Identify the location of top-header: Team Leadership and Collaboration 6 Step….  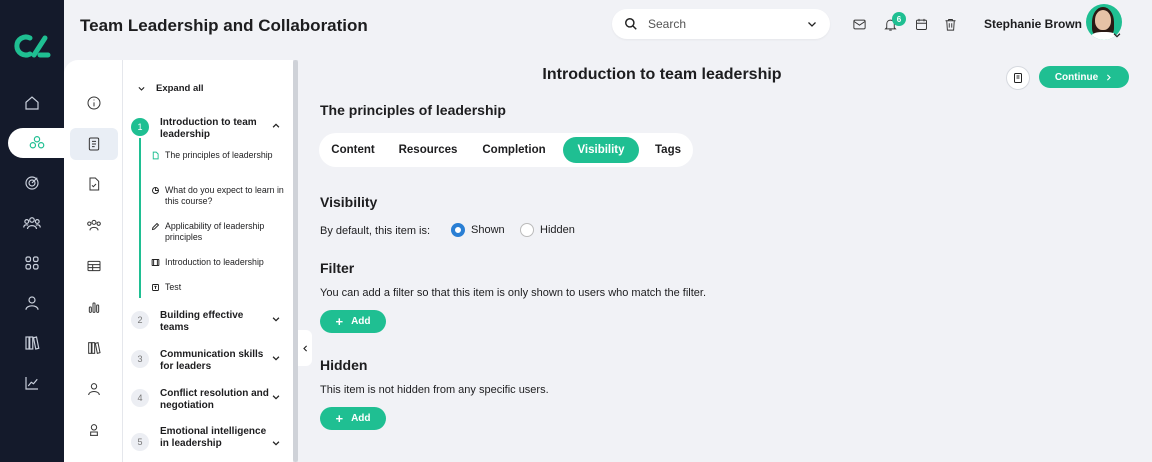
(608, 28).